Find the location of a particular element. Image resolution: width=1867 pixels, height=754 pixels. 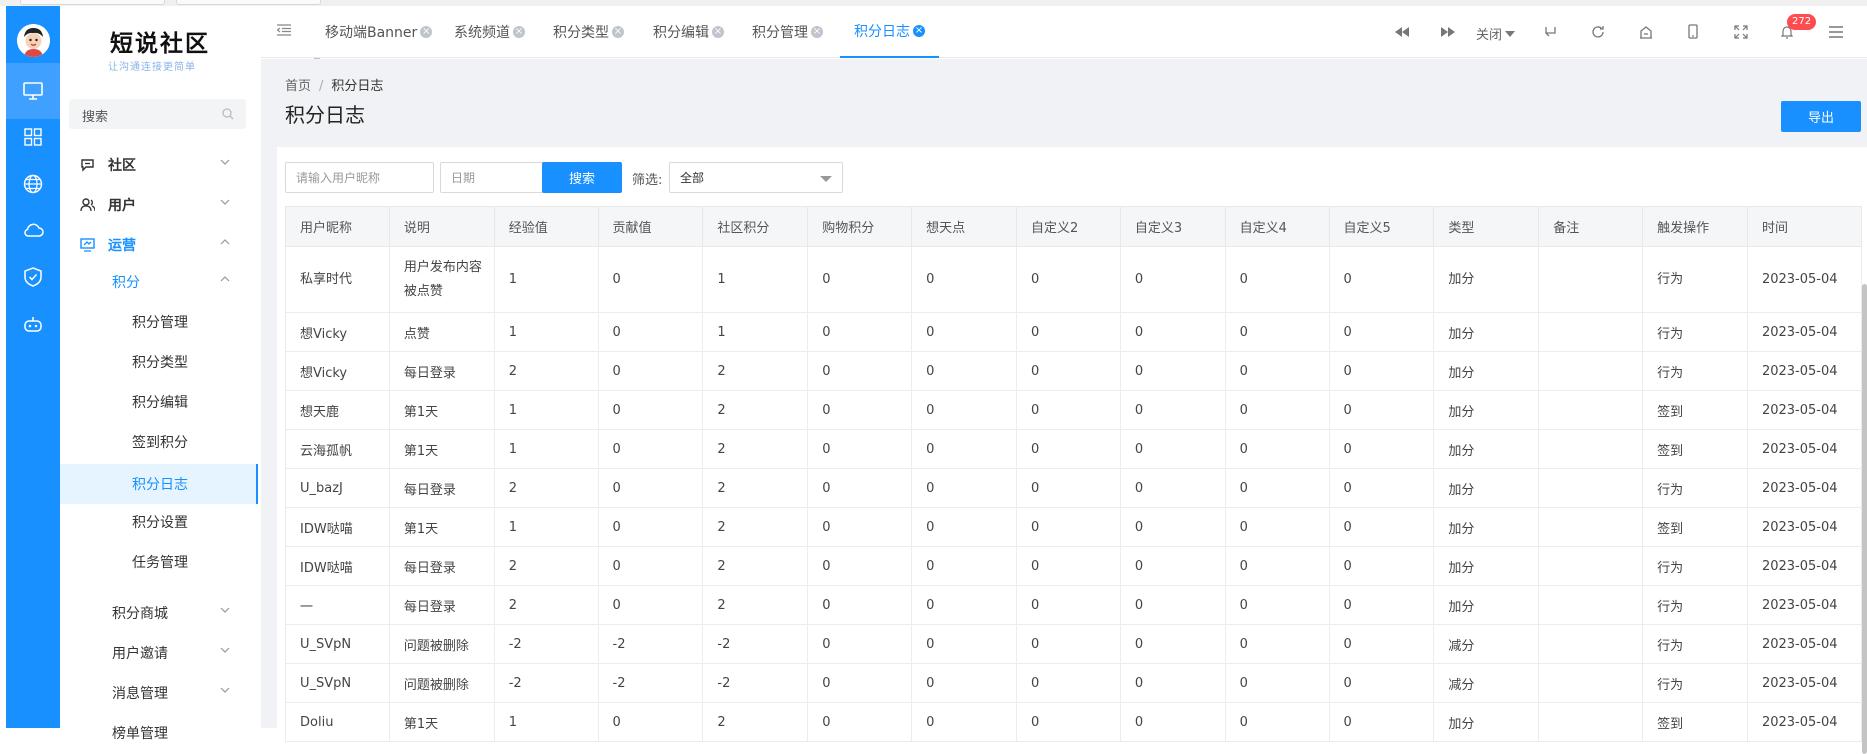

sidebar-item-task-management: 任务管理 is located at coordinates (159, 562).